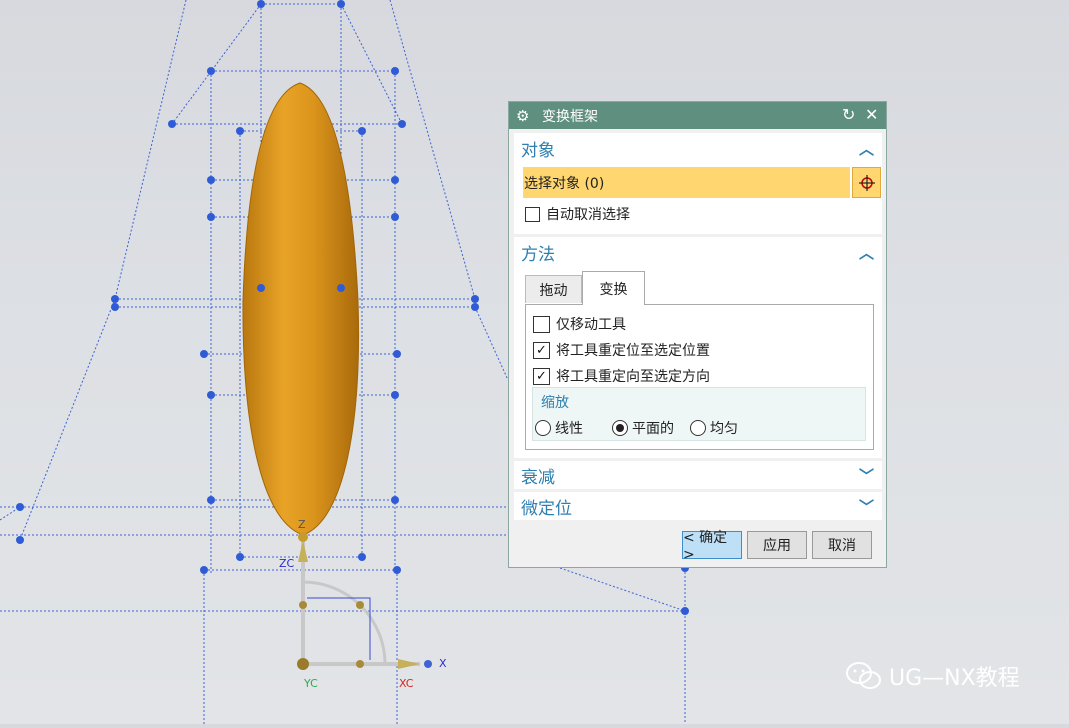  I want to click on dialog-titlebar: ⚙ 变换框架 ↻ ✕, so click(697, 115).